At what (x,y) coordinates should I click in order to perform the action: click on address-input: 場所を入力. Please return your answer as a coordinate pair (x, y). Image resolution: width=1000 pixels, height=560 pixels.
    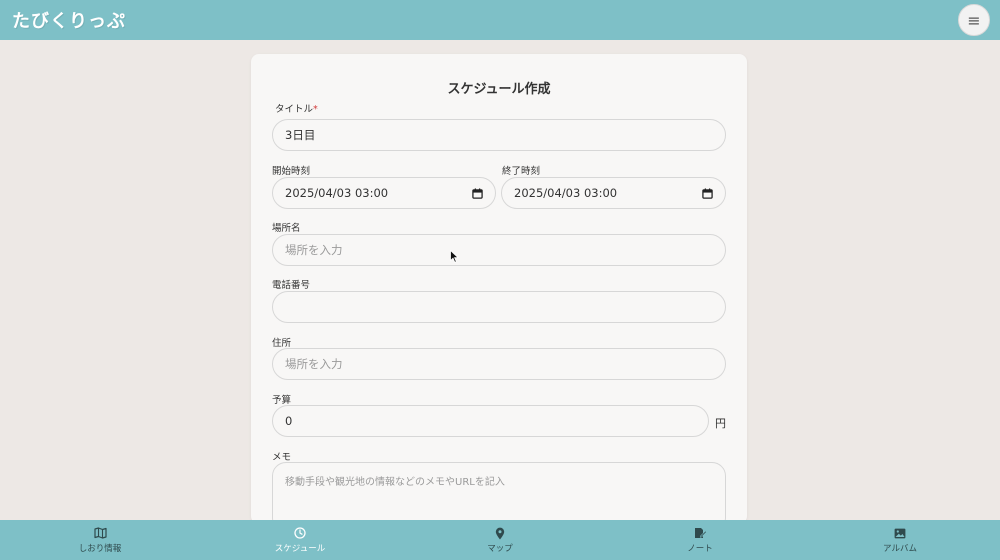
    Looking at the image, I should click on (499, 364).